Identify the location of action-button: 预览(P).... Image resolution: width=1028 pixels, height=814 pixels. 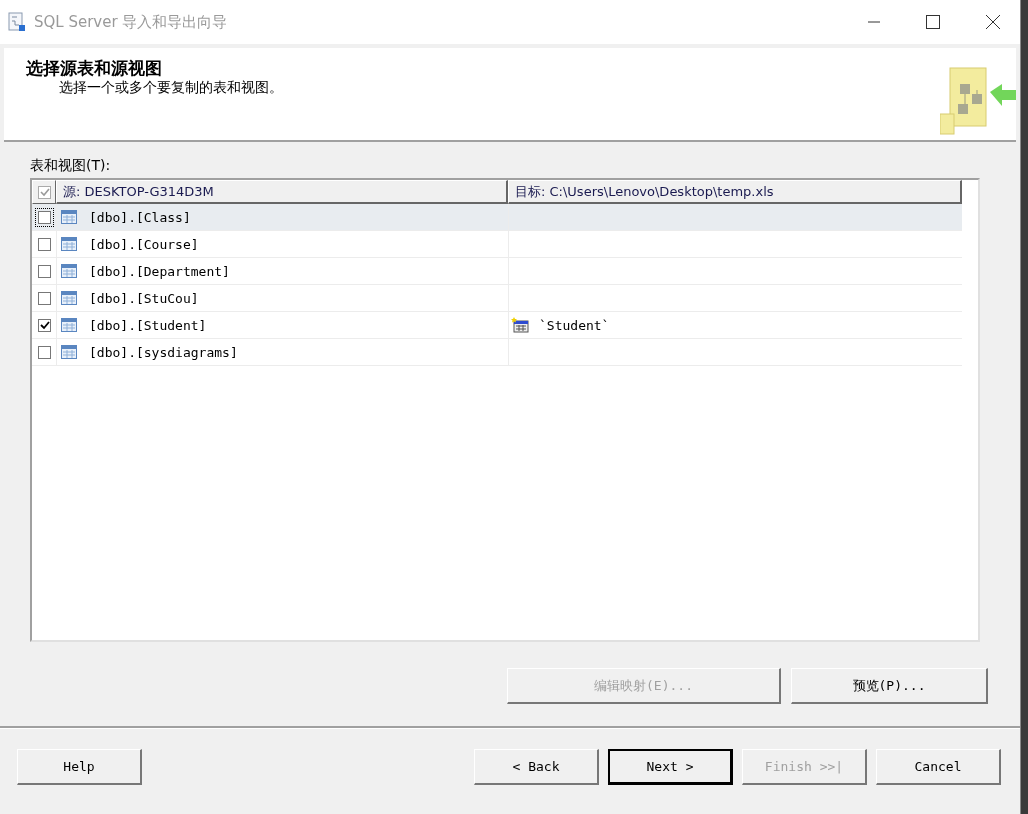
(889, 686).